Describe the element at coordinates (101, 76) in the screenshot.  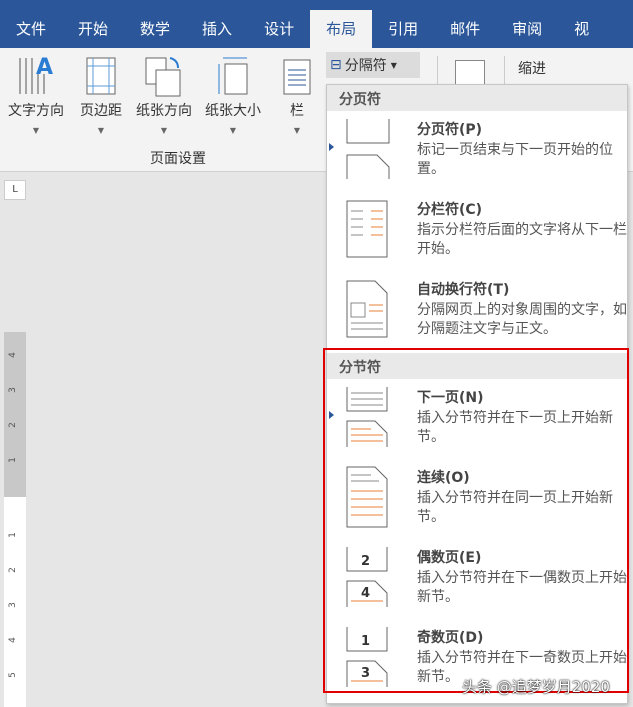
I see `margins-icon` at that location.